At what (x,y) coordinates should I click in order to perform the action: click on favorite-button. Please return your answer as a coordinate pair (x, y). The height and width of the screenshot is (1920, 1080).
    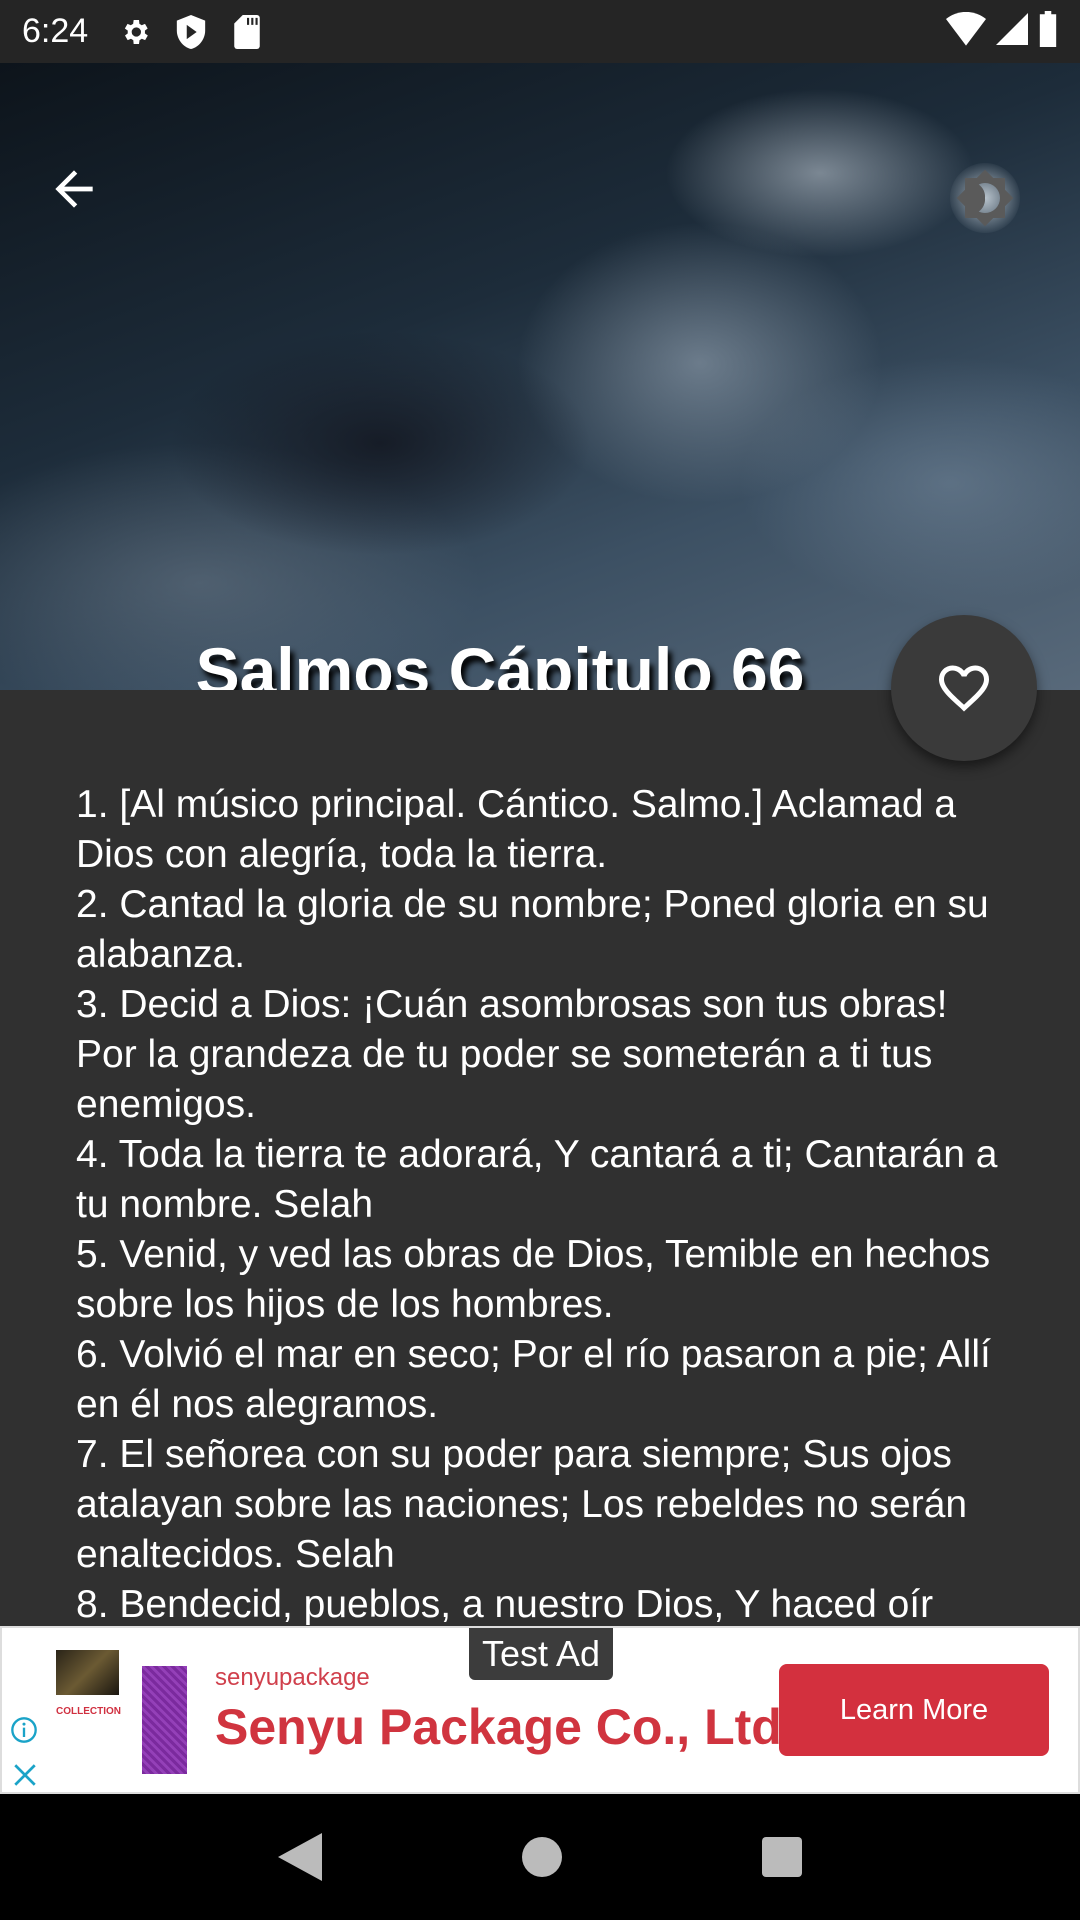
    Looking at the image, I should click on (964, 688).